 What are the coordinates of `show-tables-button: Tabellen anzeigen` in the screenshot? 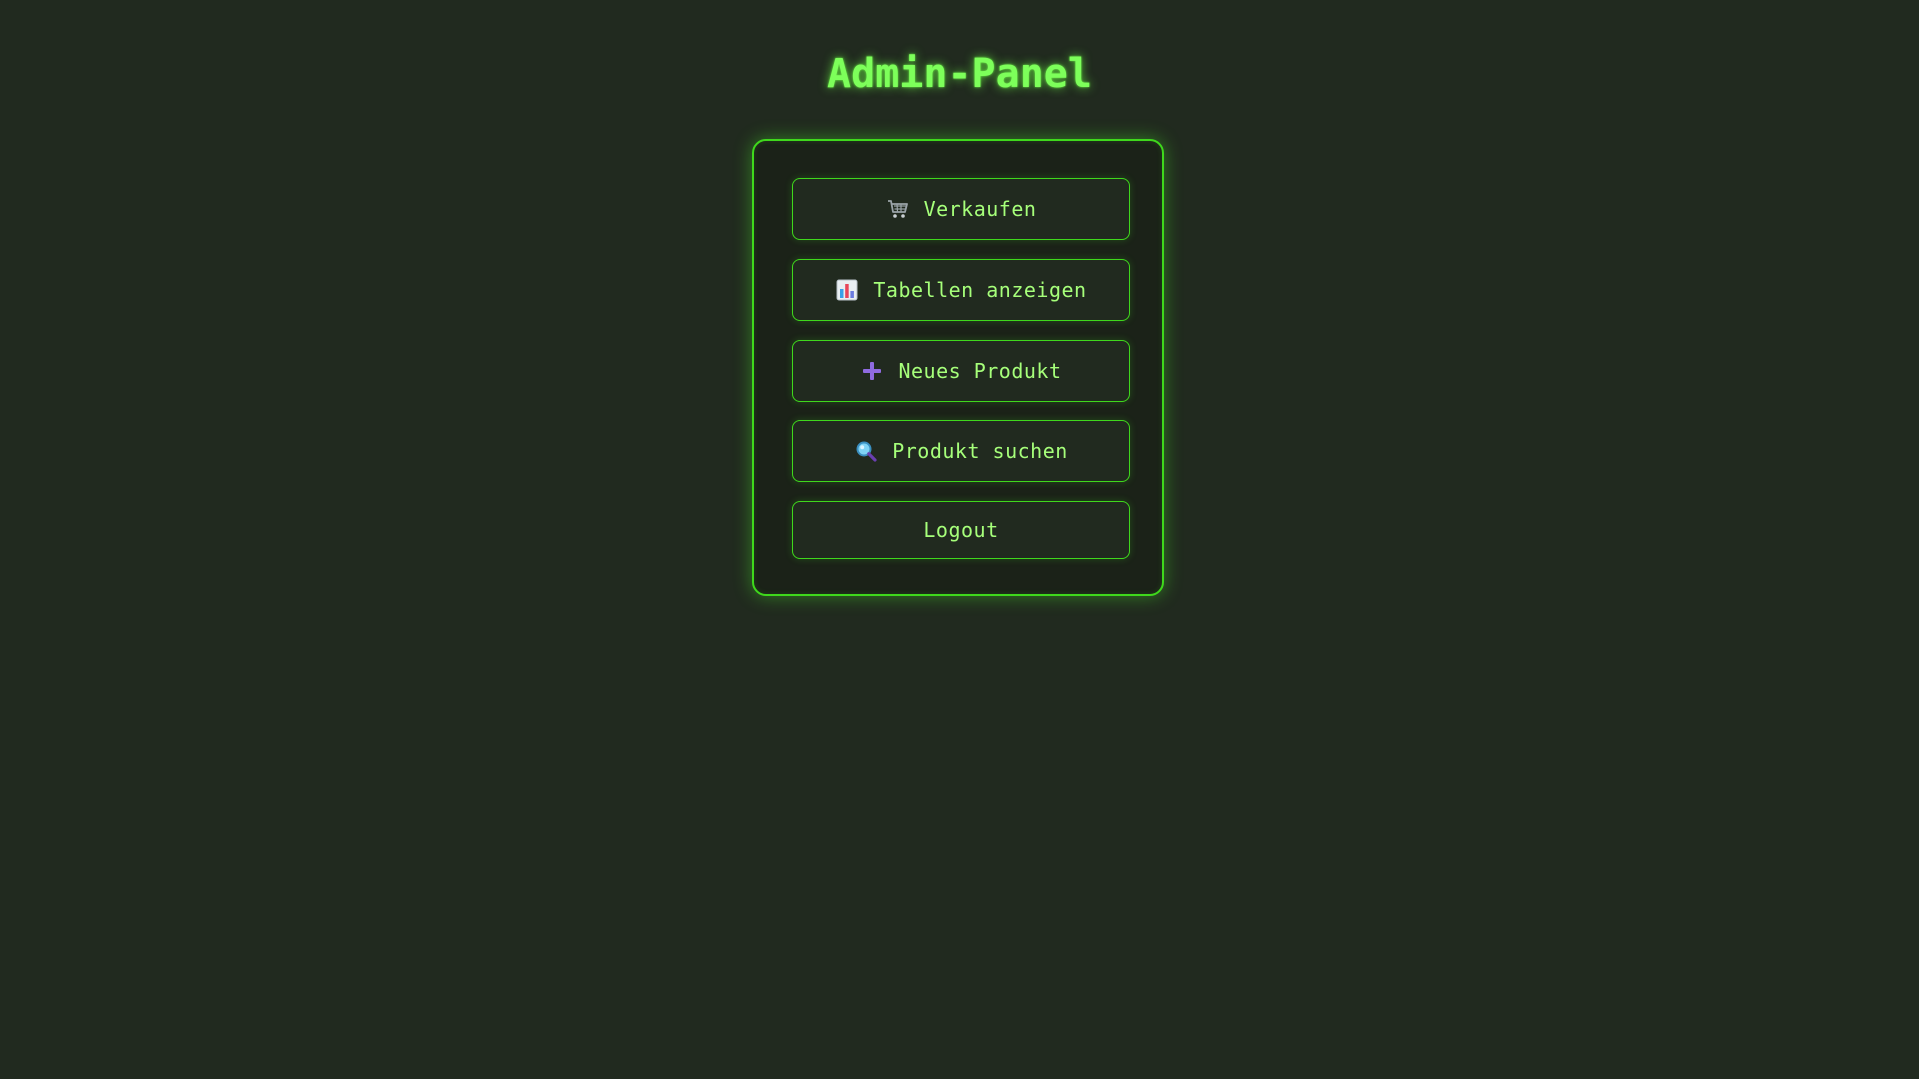 It's located at (961, 290).